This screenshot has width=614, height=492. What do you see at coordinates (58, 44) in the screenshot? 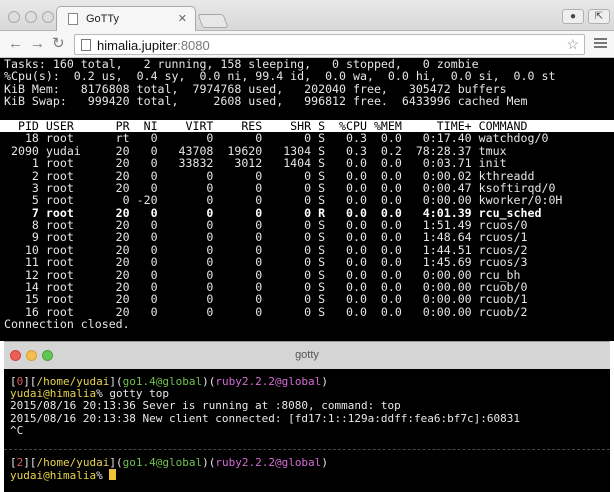
I see `reload-icon: ↻` at bounding box center [58, 44].